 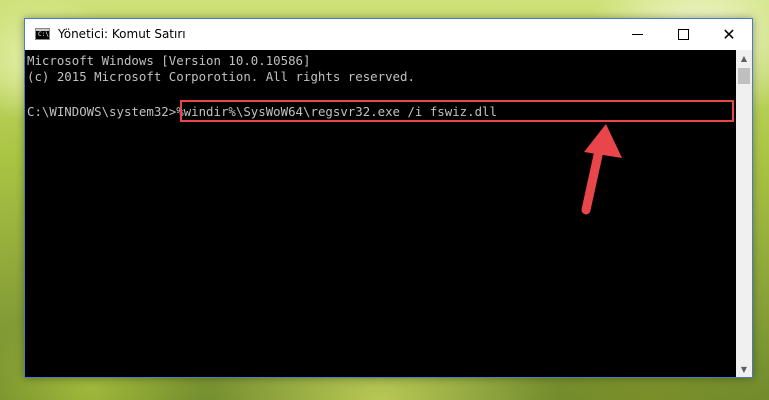 I want to click on vertical-scrollbar: ▲ ▼, so click(x=744, y=213).